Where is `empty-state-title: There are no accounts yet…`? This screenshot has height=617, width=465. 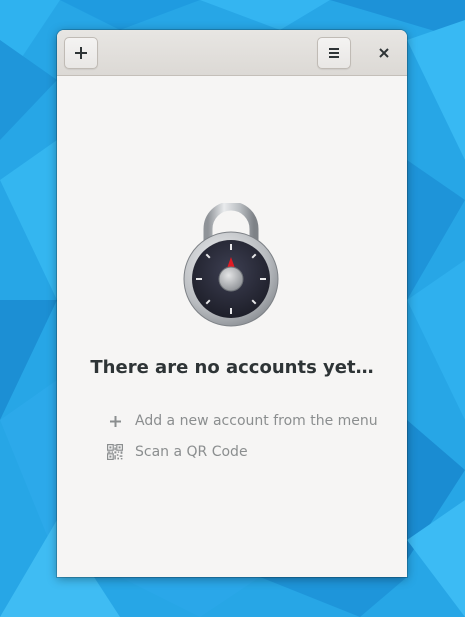
empty-state-title: There are no accounts yet… is located at coordinates (232, 367).